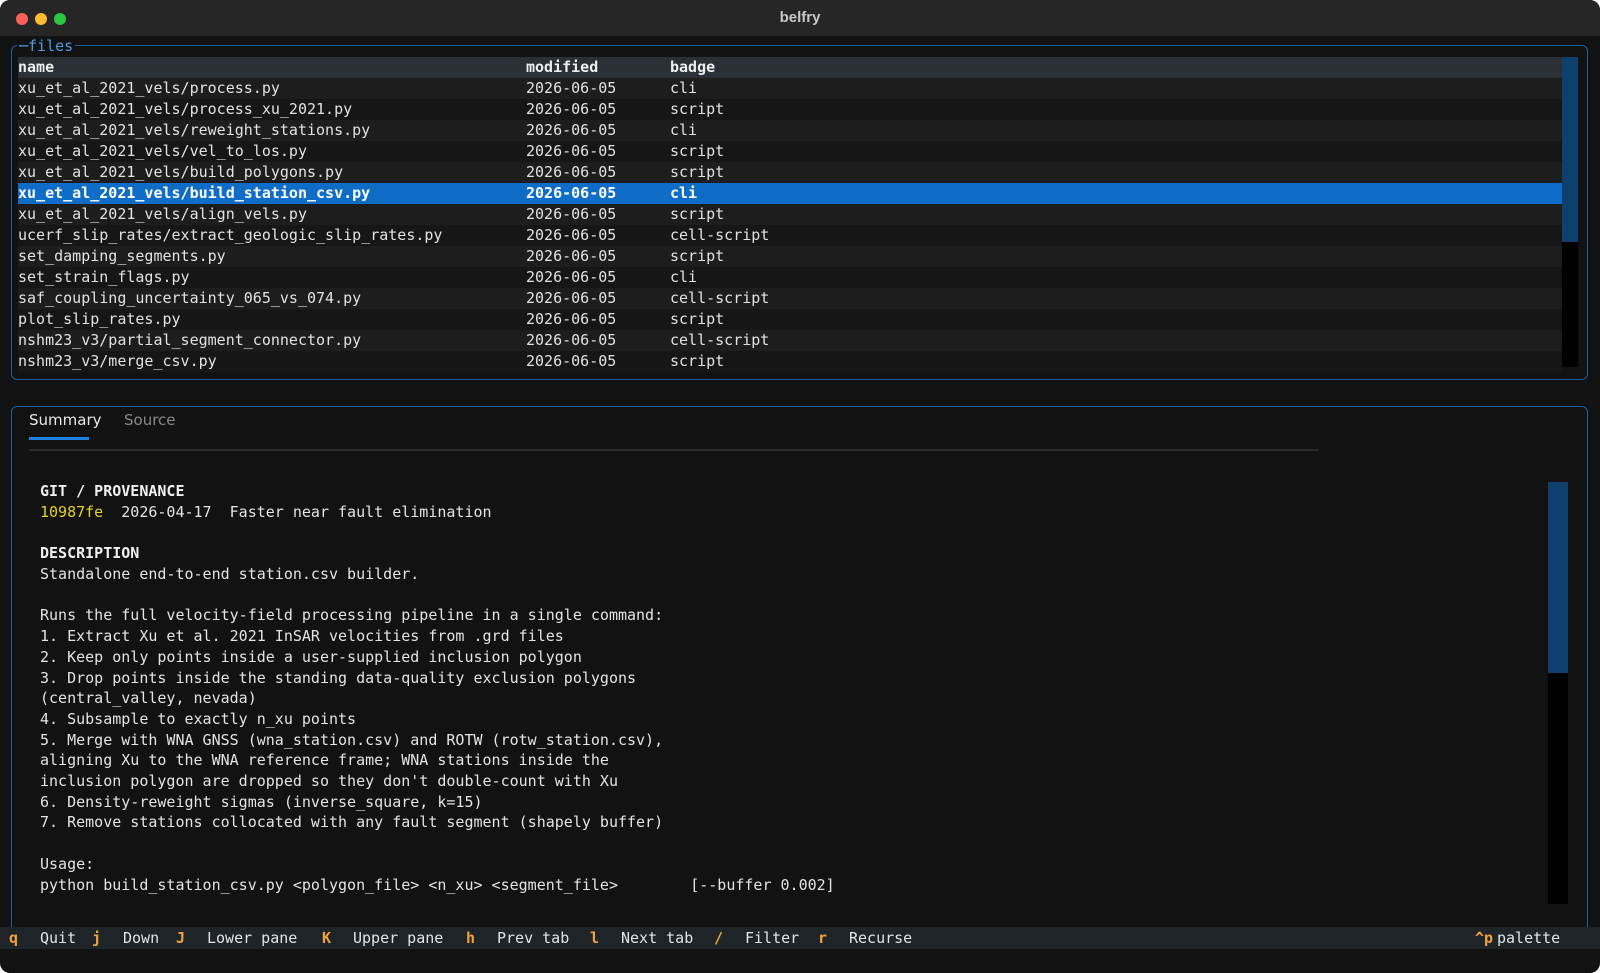  I want to click on column-header-modified: modified, so click(562, 67).